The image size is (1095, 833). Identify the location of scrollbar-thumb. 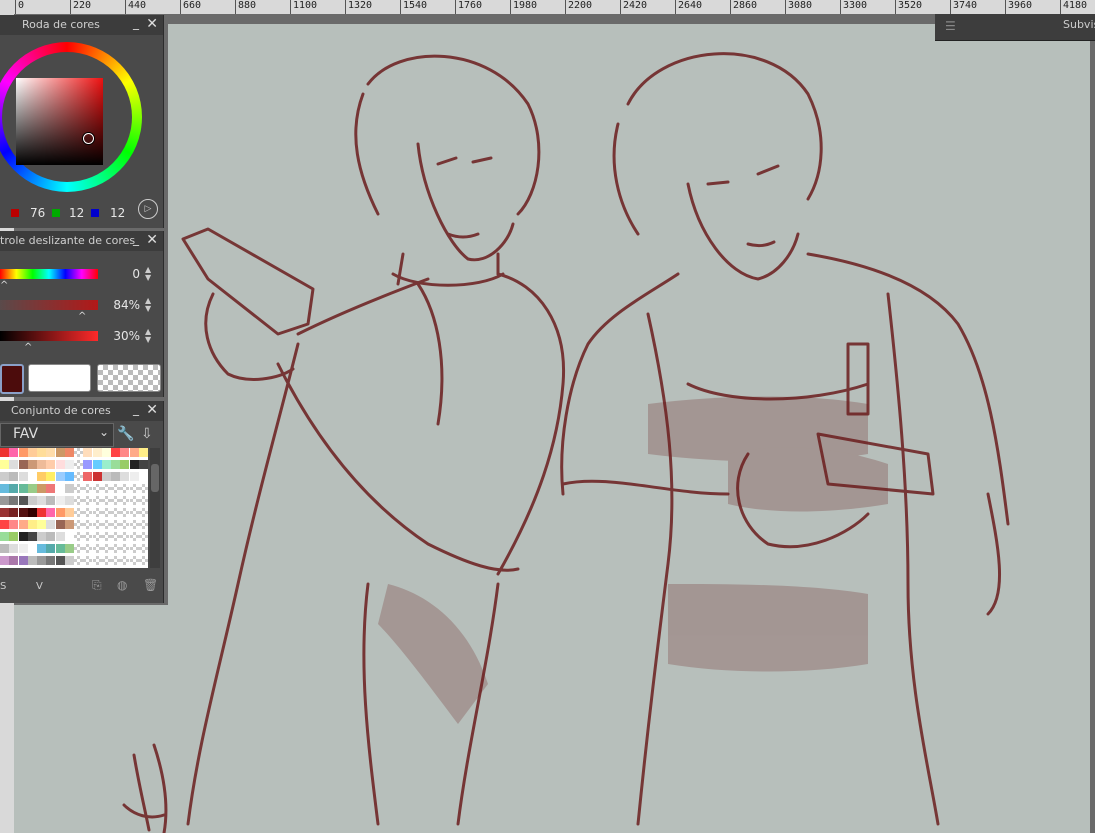
(155, 478).